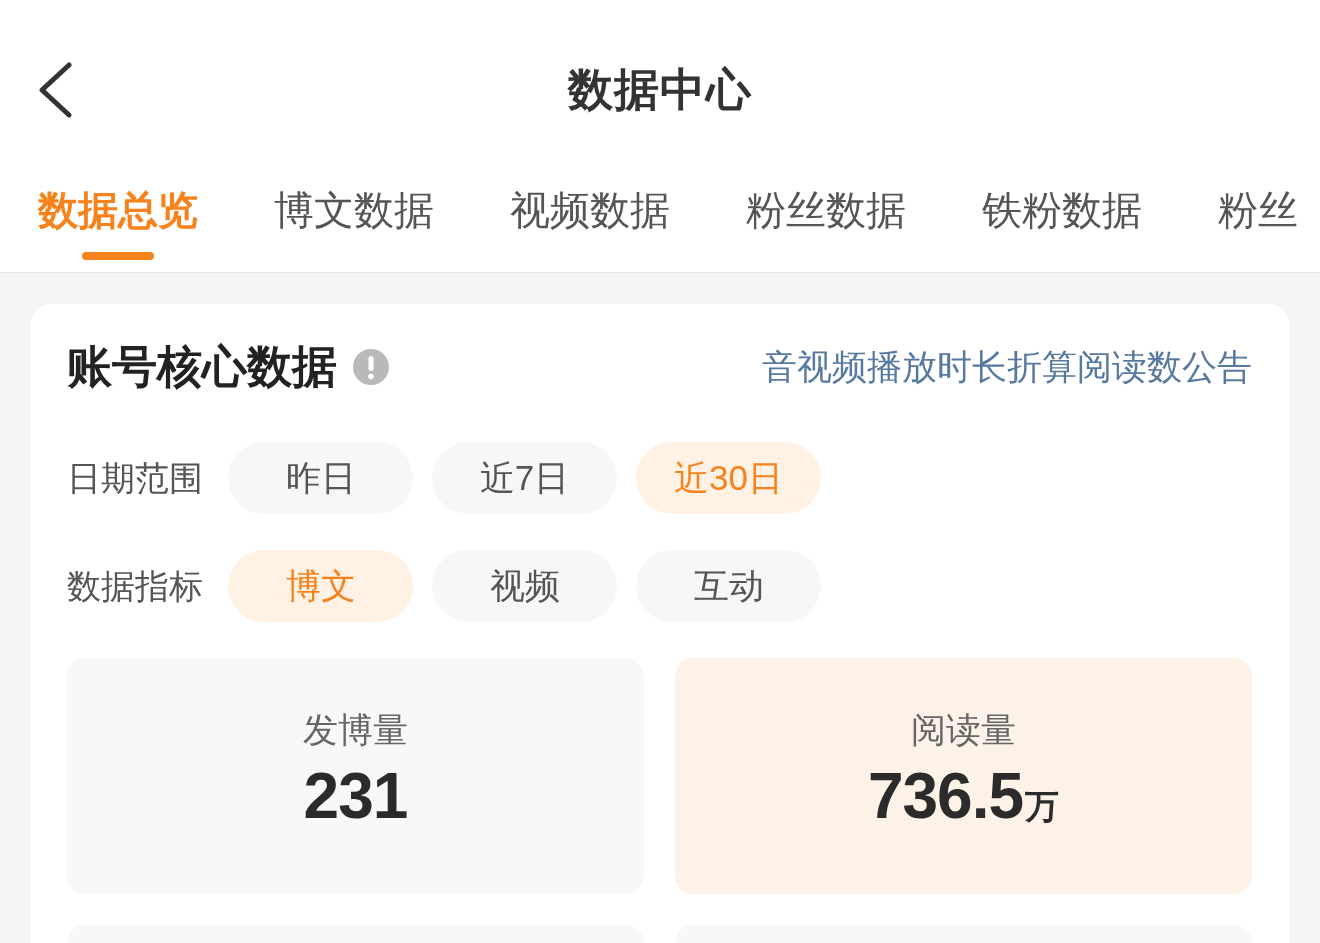  Describe the element at coordinates (320, 478) in the screenshot. I see `filter-pill: 昨日` at that location.